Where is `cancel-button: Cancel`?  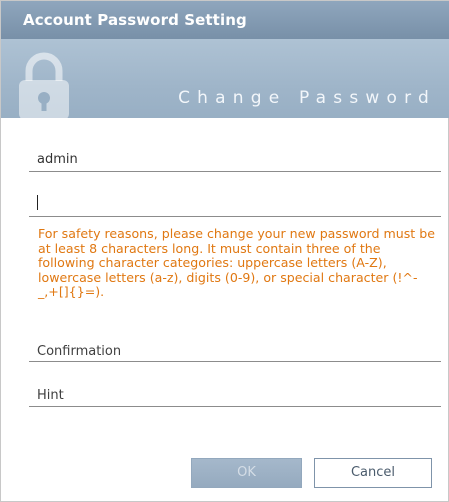
cancel-button: Cancel is located at coordinates (373, 473).